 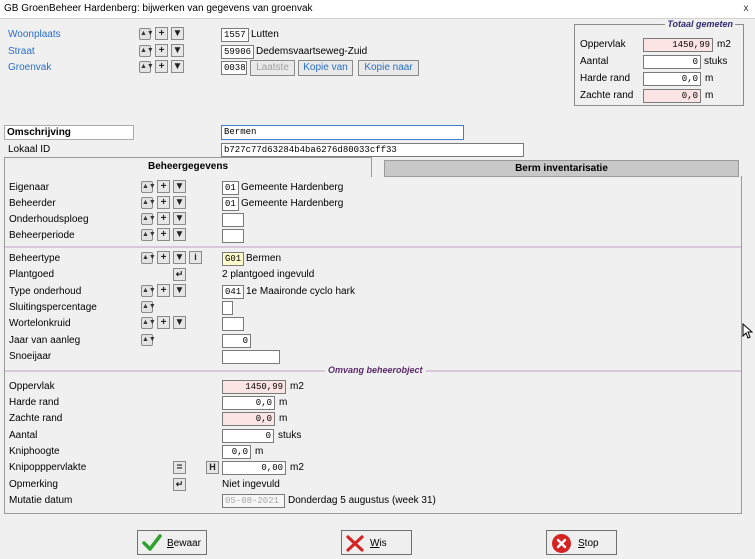 I want to click on wortelonkruid-spinner: ▲▼, so click(x=148, y=323).